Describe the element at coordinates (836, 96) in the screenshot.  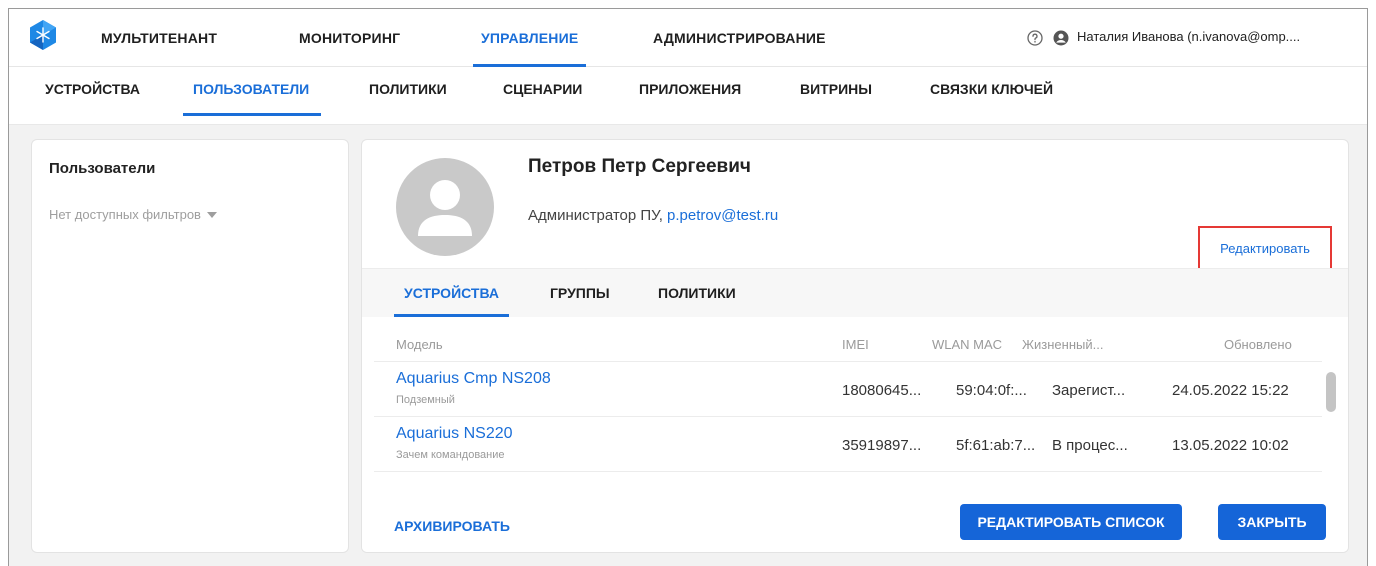
I see `subnav-showcases: ВИТРИНЫ` at that location.